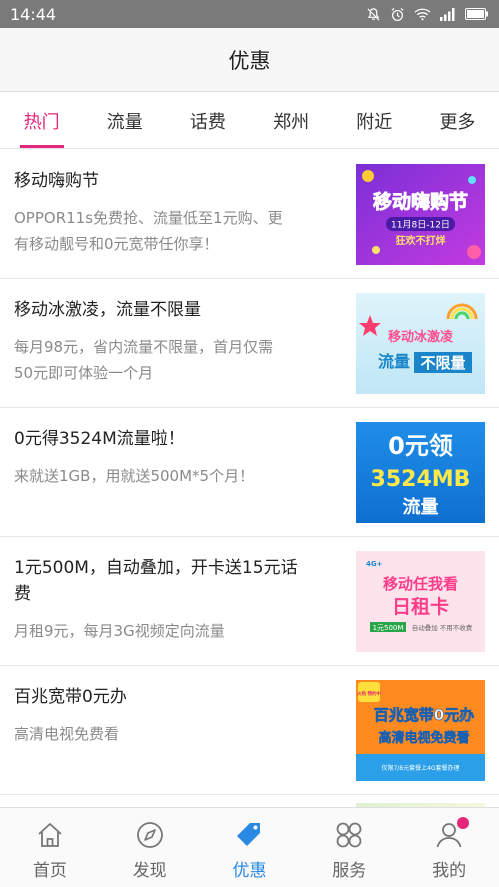  Describe the element at coordinates (369, 693) in the screenshot. I see `thumb-text: 火热 预约中` at that location.